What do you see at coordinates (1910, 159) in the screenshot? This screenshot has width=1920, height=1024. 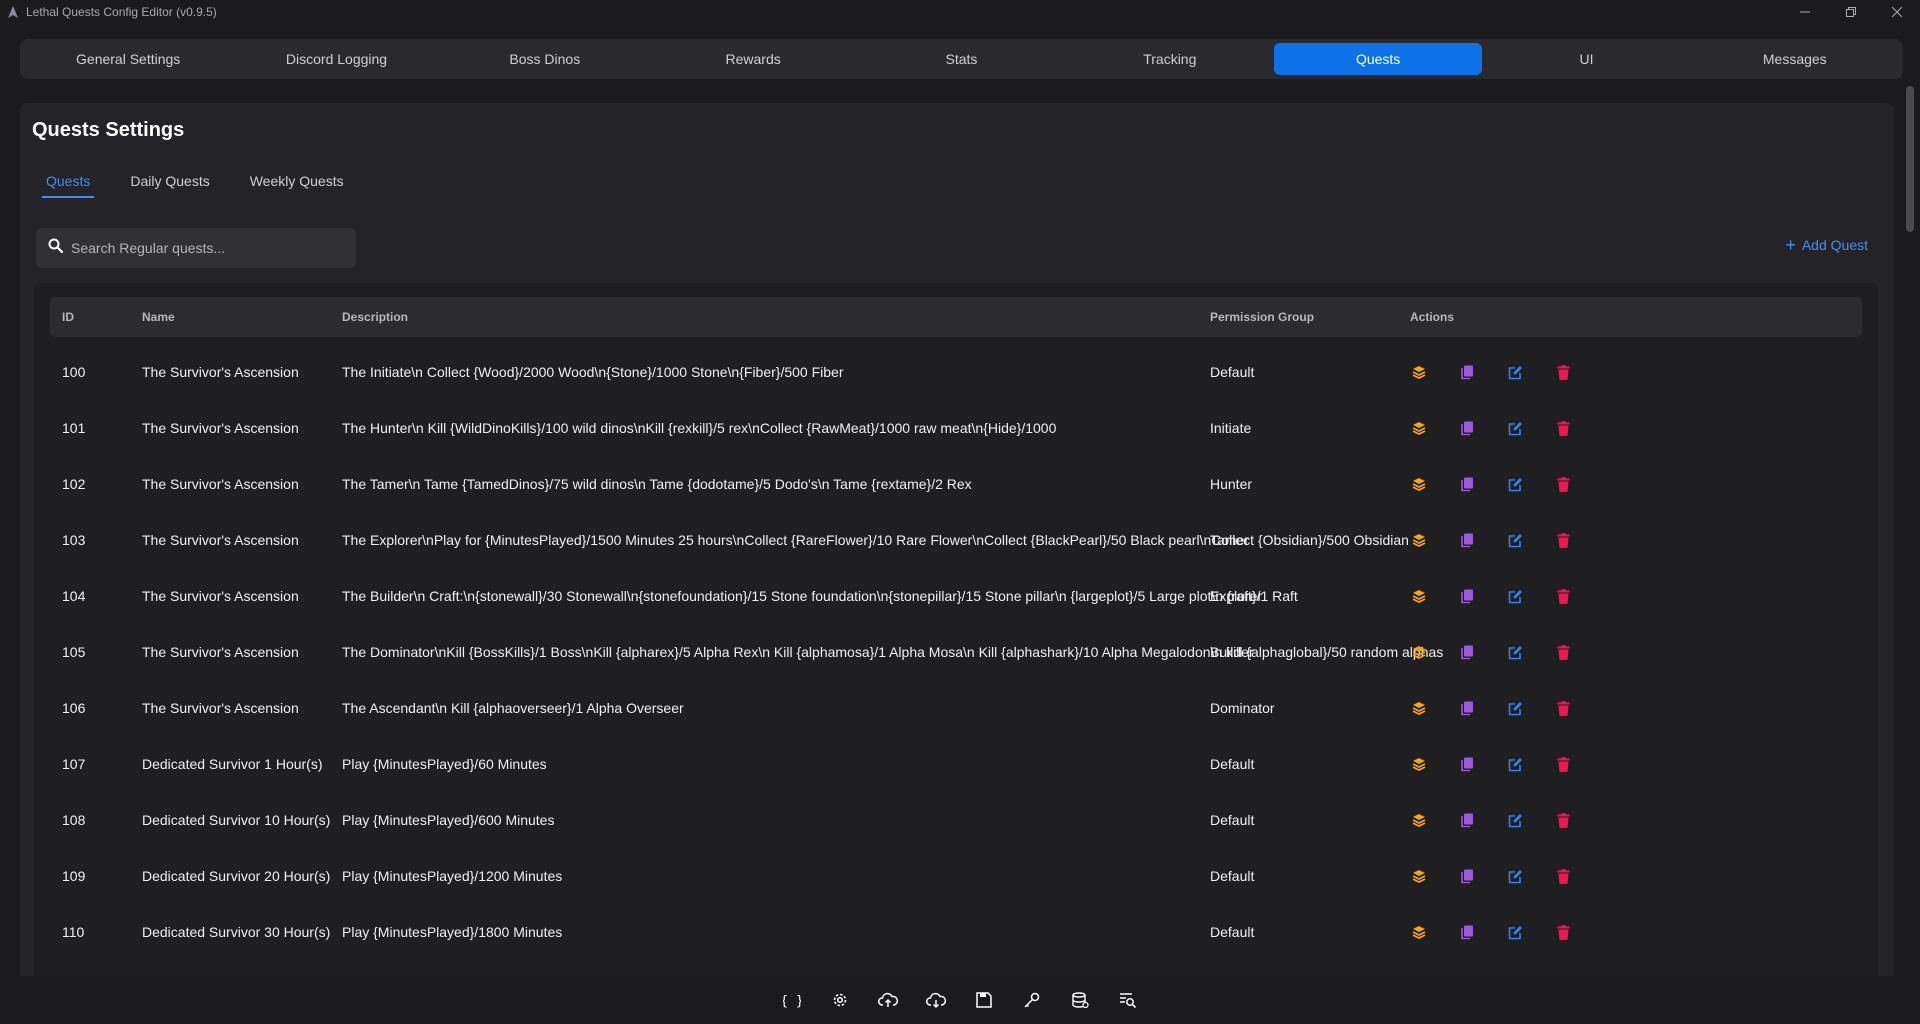 I see `scrollbar-thumb` at bounding box center [1910, 159].